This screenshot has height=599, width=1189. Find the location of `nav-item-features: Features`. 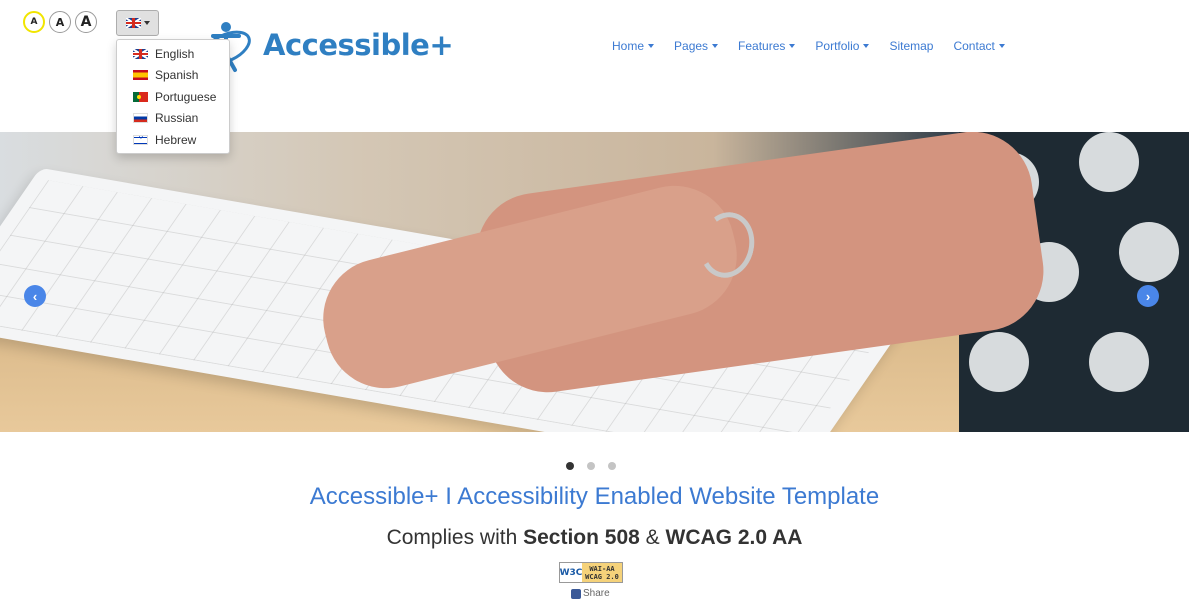

nav-item-features: Features is located at coordinates (767, 46).